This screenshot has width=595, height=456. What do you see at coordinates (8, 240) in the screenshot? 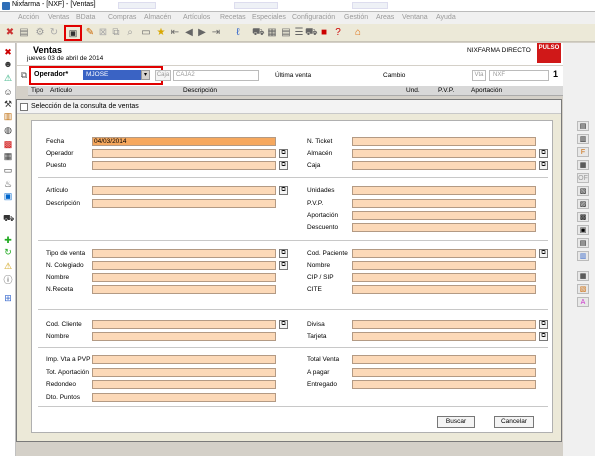
I see `plus-icon: ✚` at bounding box center [8, 240].